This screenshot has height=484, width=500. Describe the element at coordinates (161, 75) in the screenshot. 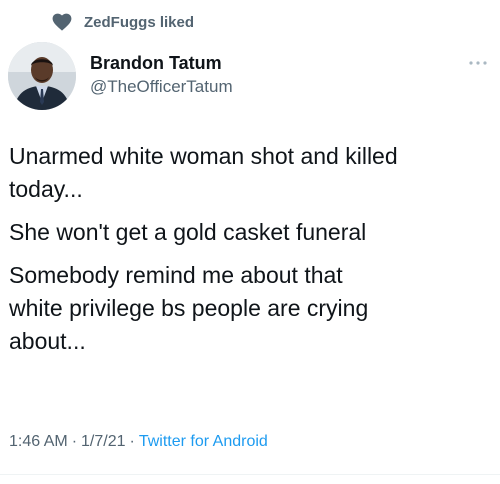

I see `author-block: Brandon Tatum @TheOfficerTatum` at that location.